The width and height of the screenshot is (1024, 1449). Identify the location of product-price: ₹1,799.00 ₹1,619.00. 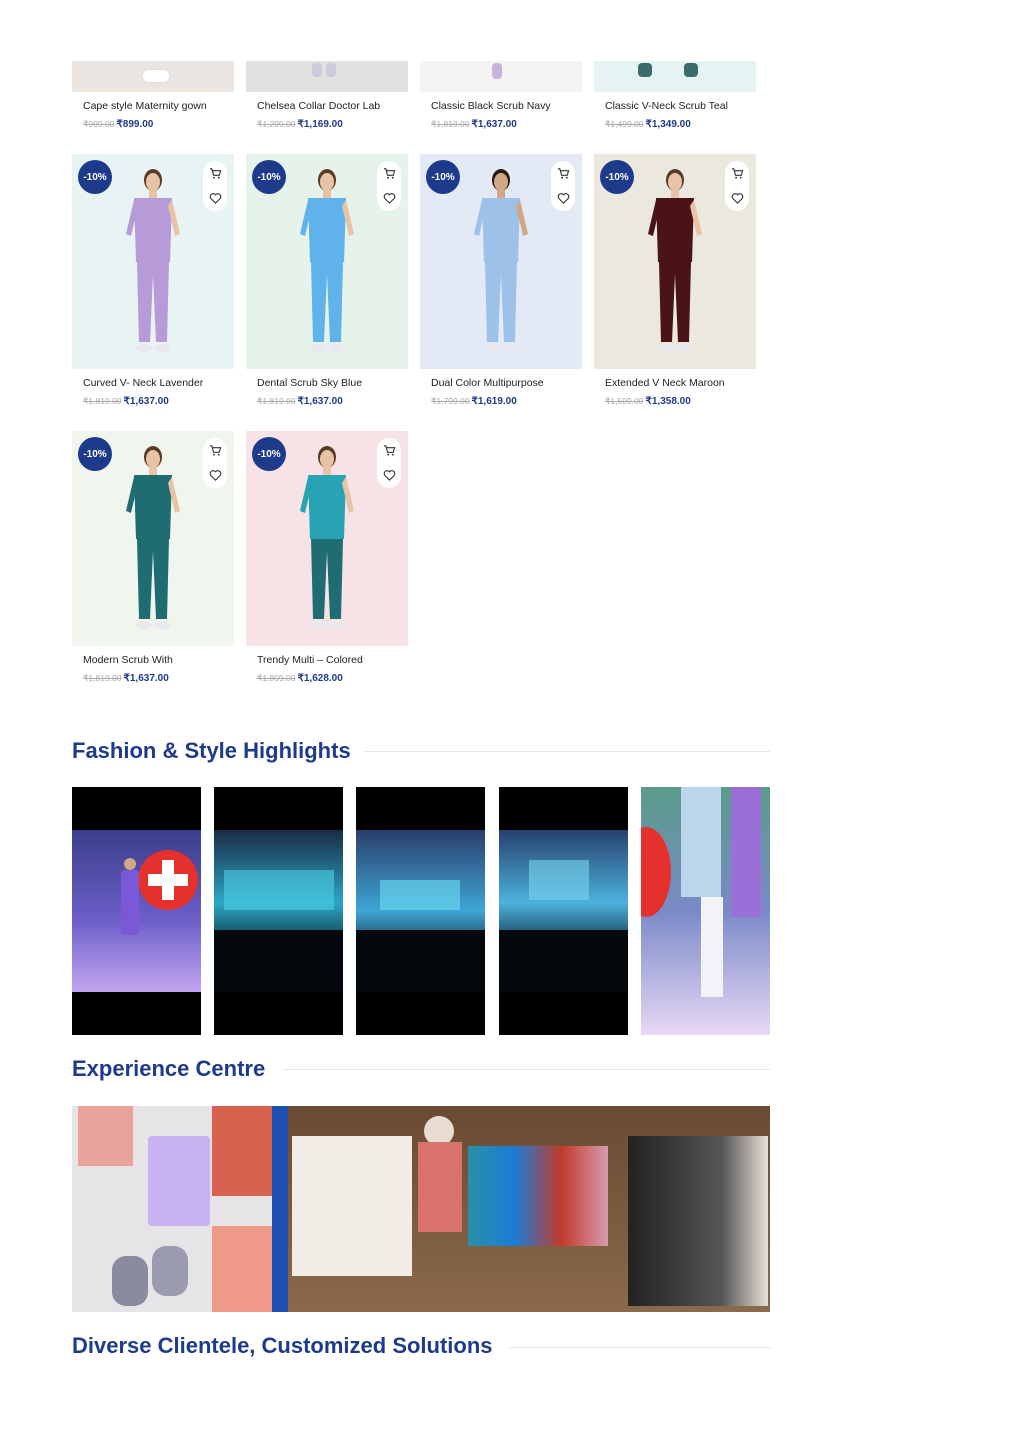
(474, 401).